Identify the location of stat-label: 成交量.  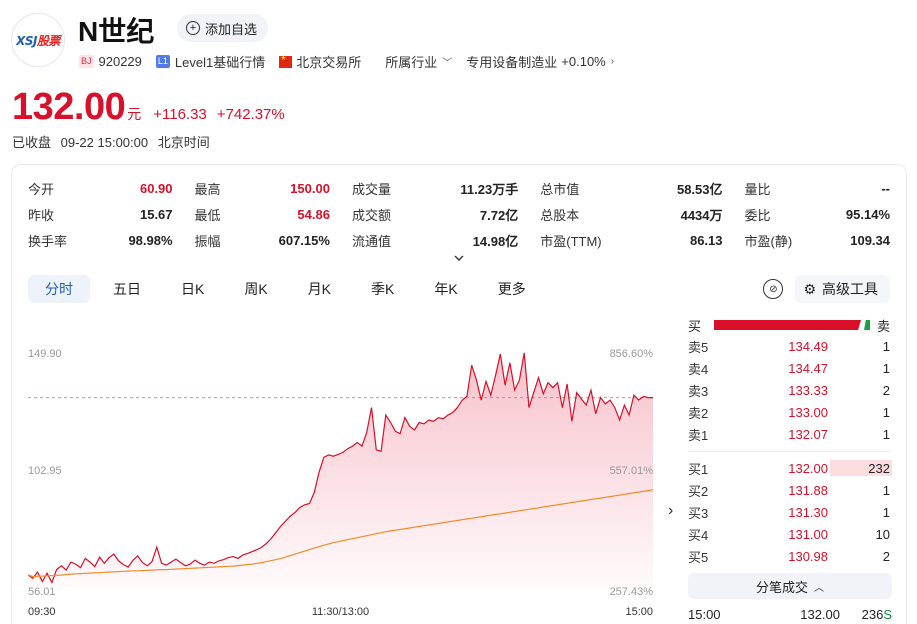
(371, 189).